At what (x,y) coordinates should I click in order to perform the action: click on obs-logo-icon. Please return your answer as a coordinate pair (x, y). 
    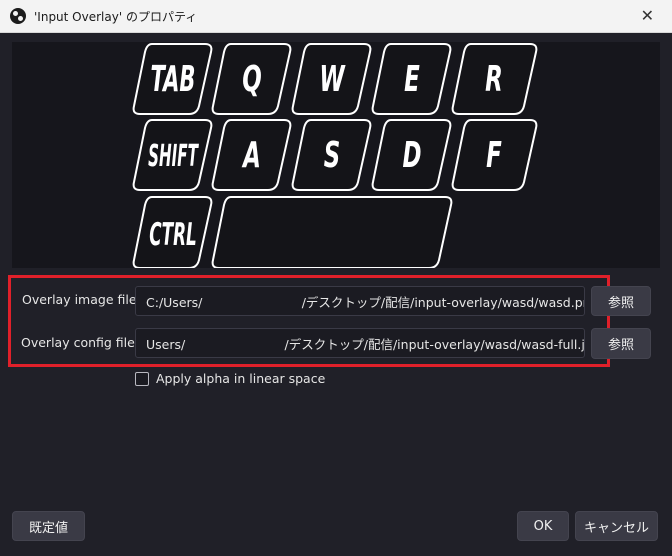
    Looking at the image, I should click on (18, 16).